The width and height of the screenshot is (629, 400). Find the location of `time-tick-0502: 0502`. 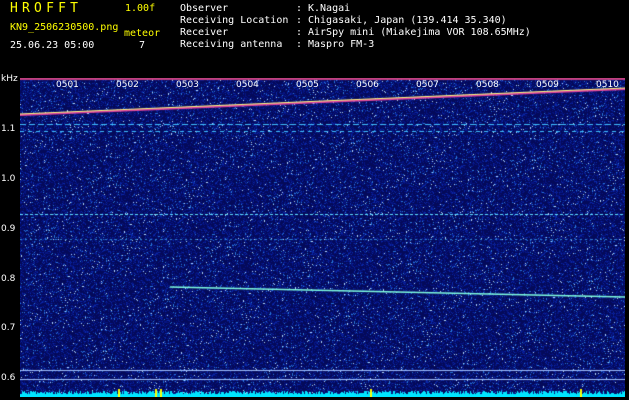

time-tick-0502: 0502 is located at coordinates (127, 85).